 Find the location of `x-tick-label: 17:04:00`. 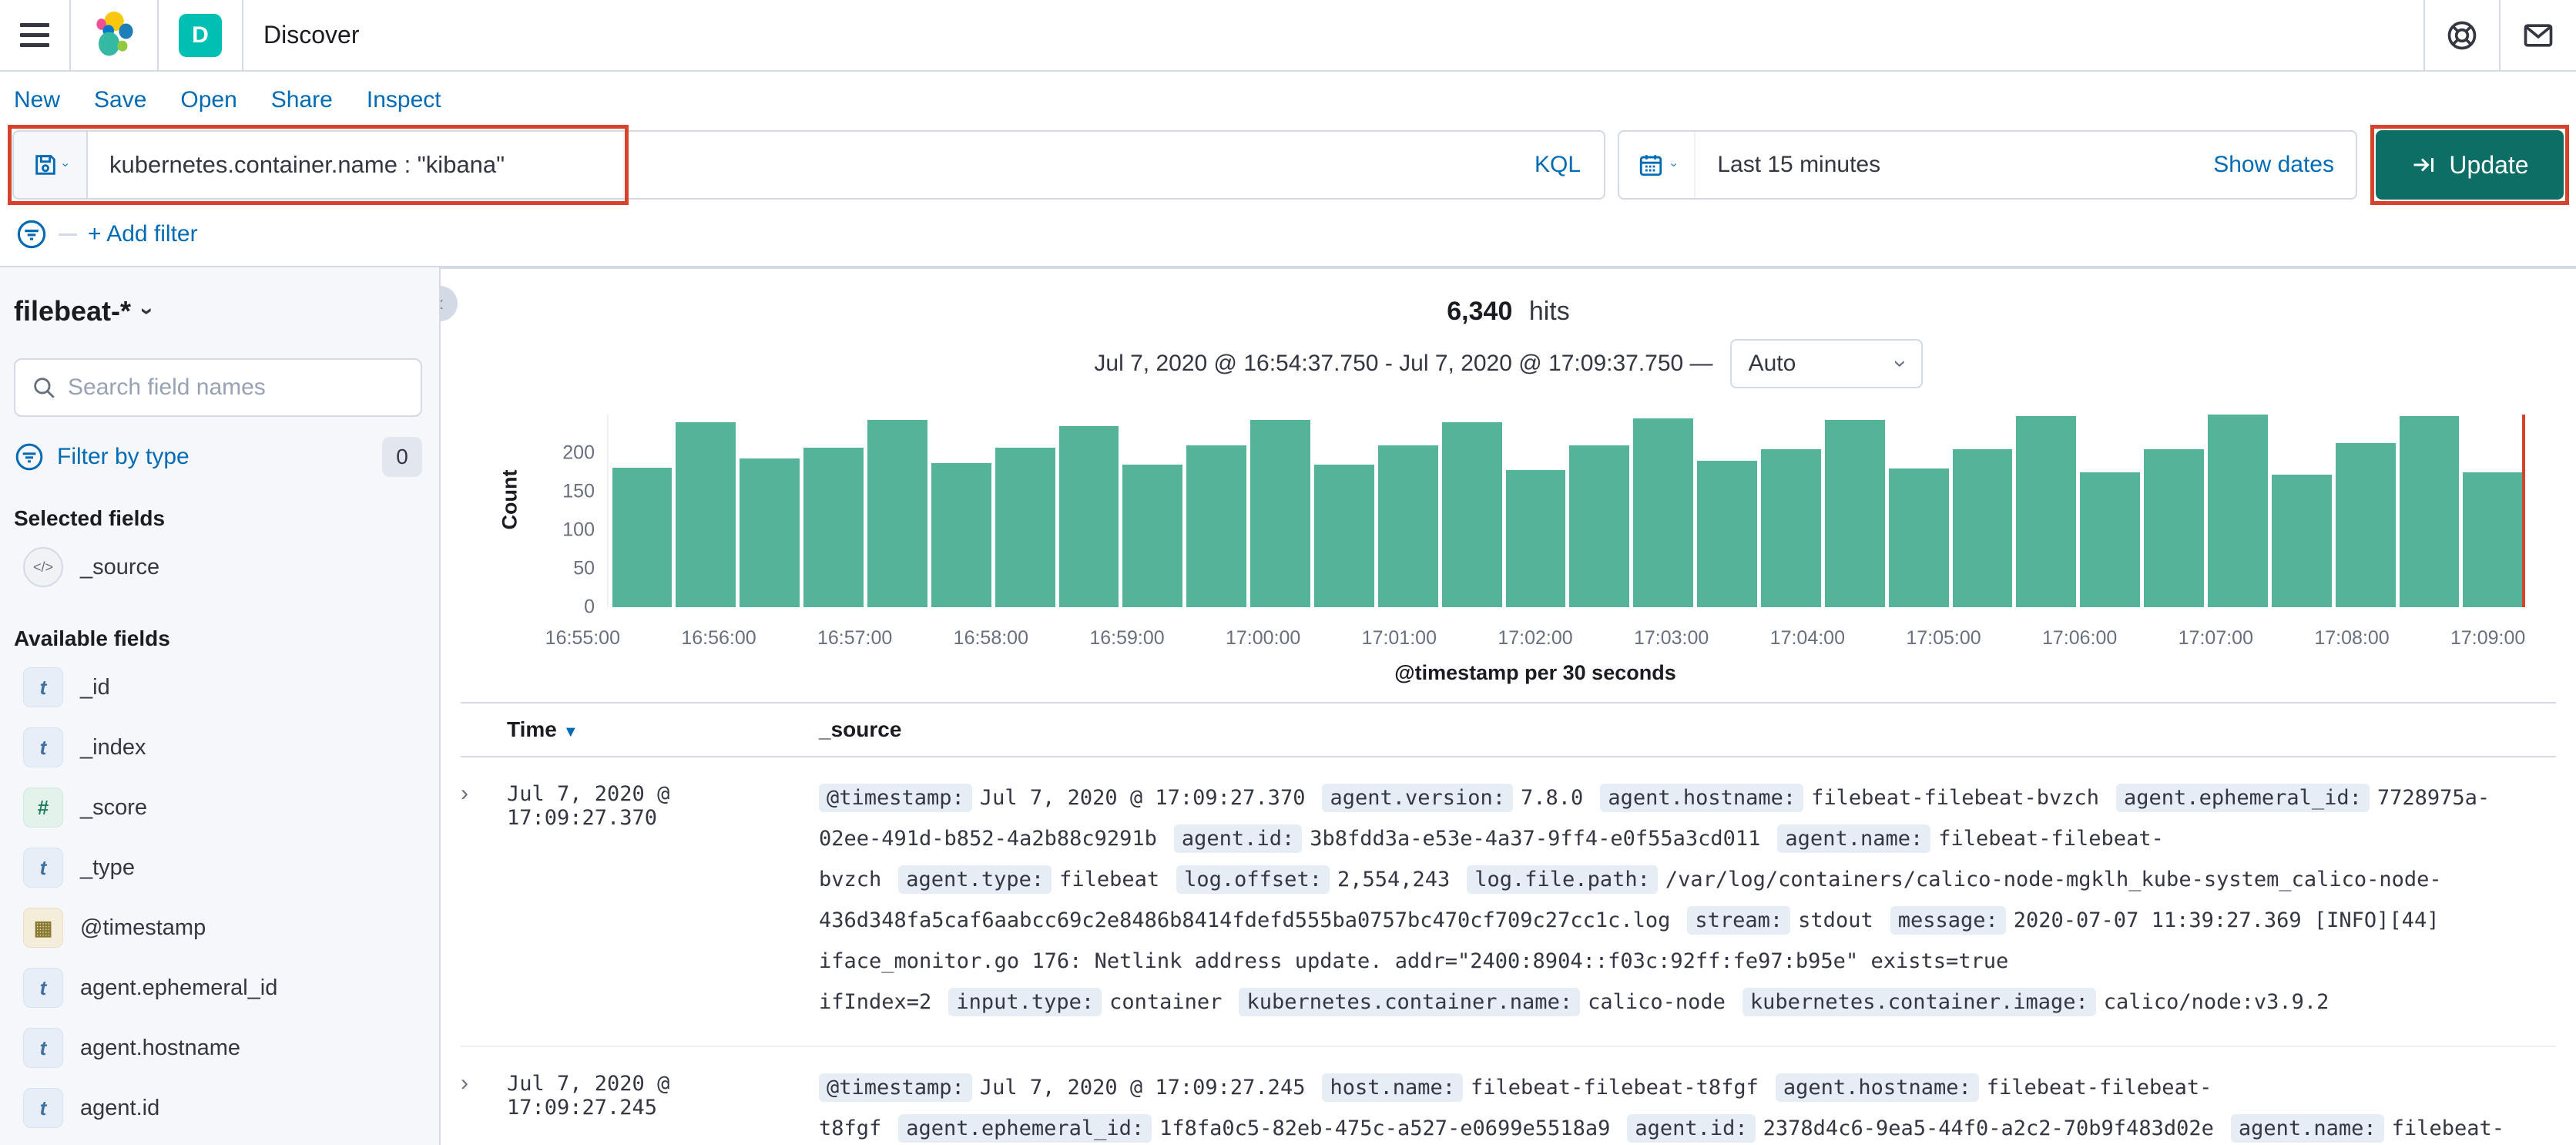

x-tick-label: 17:04:00 is located at coordinates (1807, 638).